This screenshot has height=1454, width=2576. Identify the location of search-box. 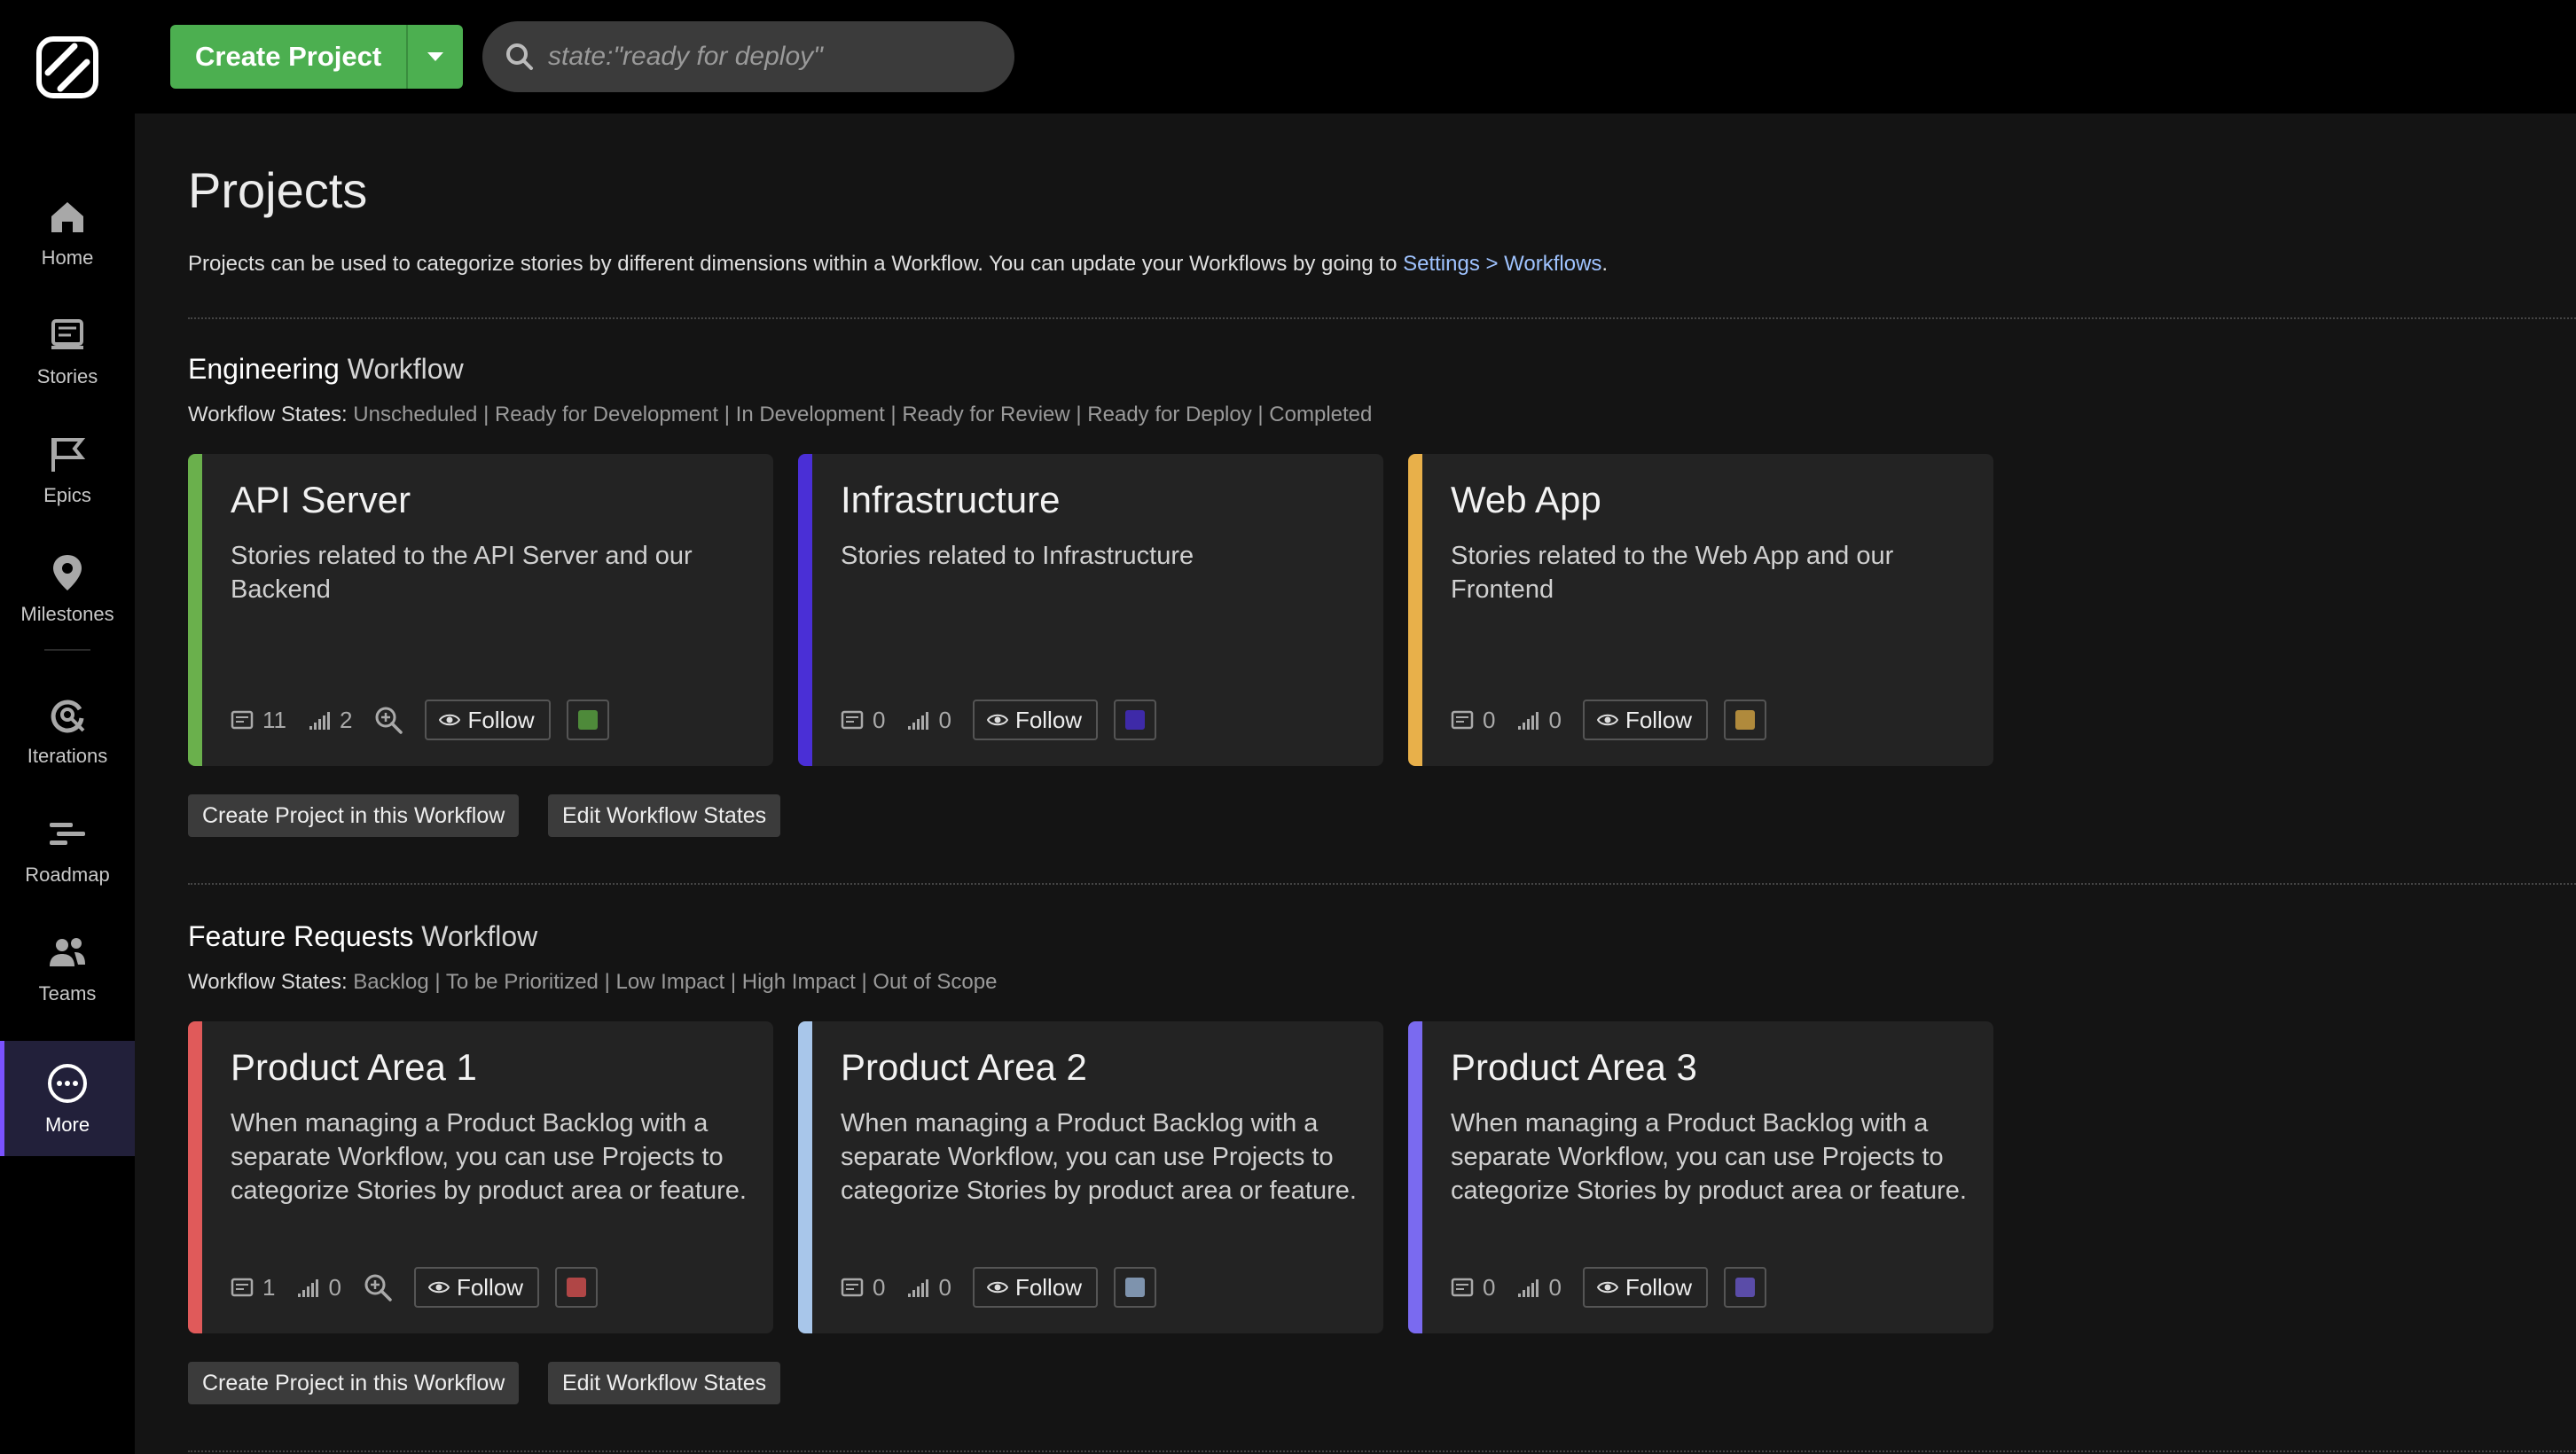
(748, 56).